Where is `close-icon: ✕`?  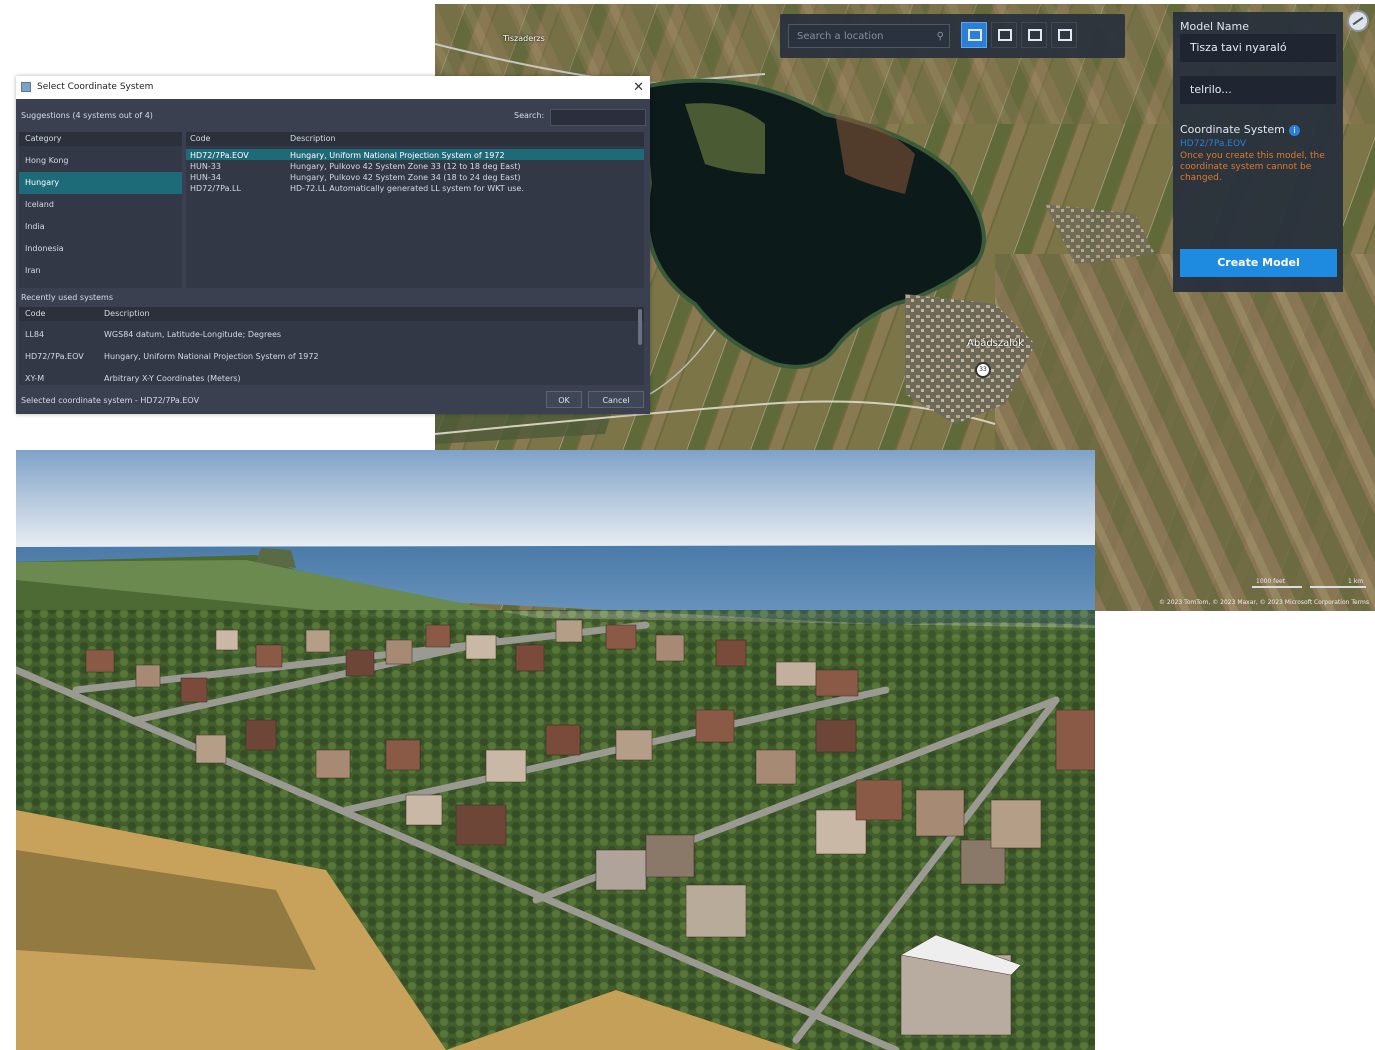
close-icon: ✕ is located at coordinates (638, 87).